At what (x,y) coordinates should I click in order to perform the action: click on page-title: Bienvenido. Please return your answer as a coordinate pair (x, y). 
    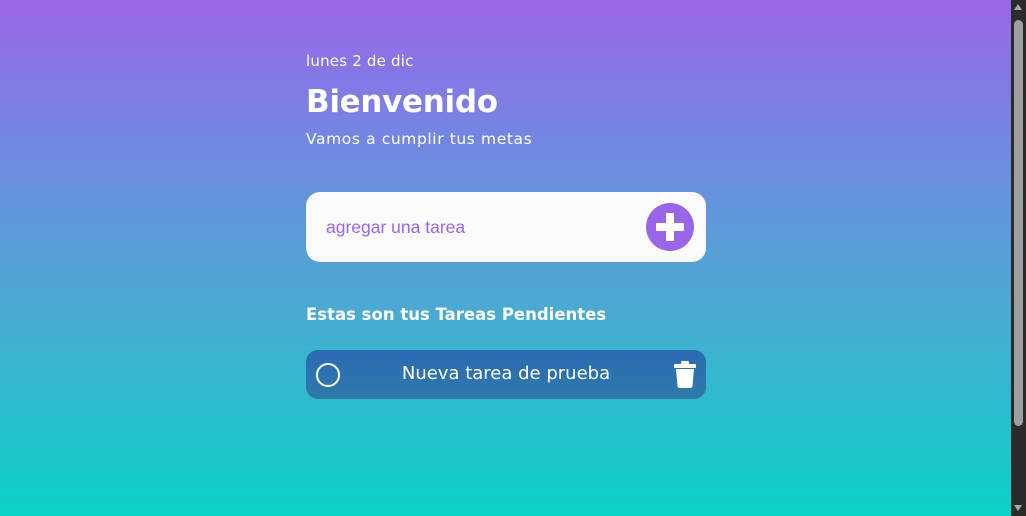
    Looking at the image, I should click on (402, 102).